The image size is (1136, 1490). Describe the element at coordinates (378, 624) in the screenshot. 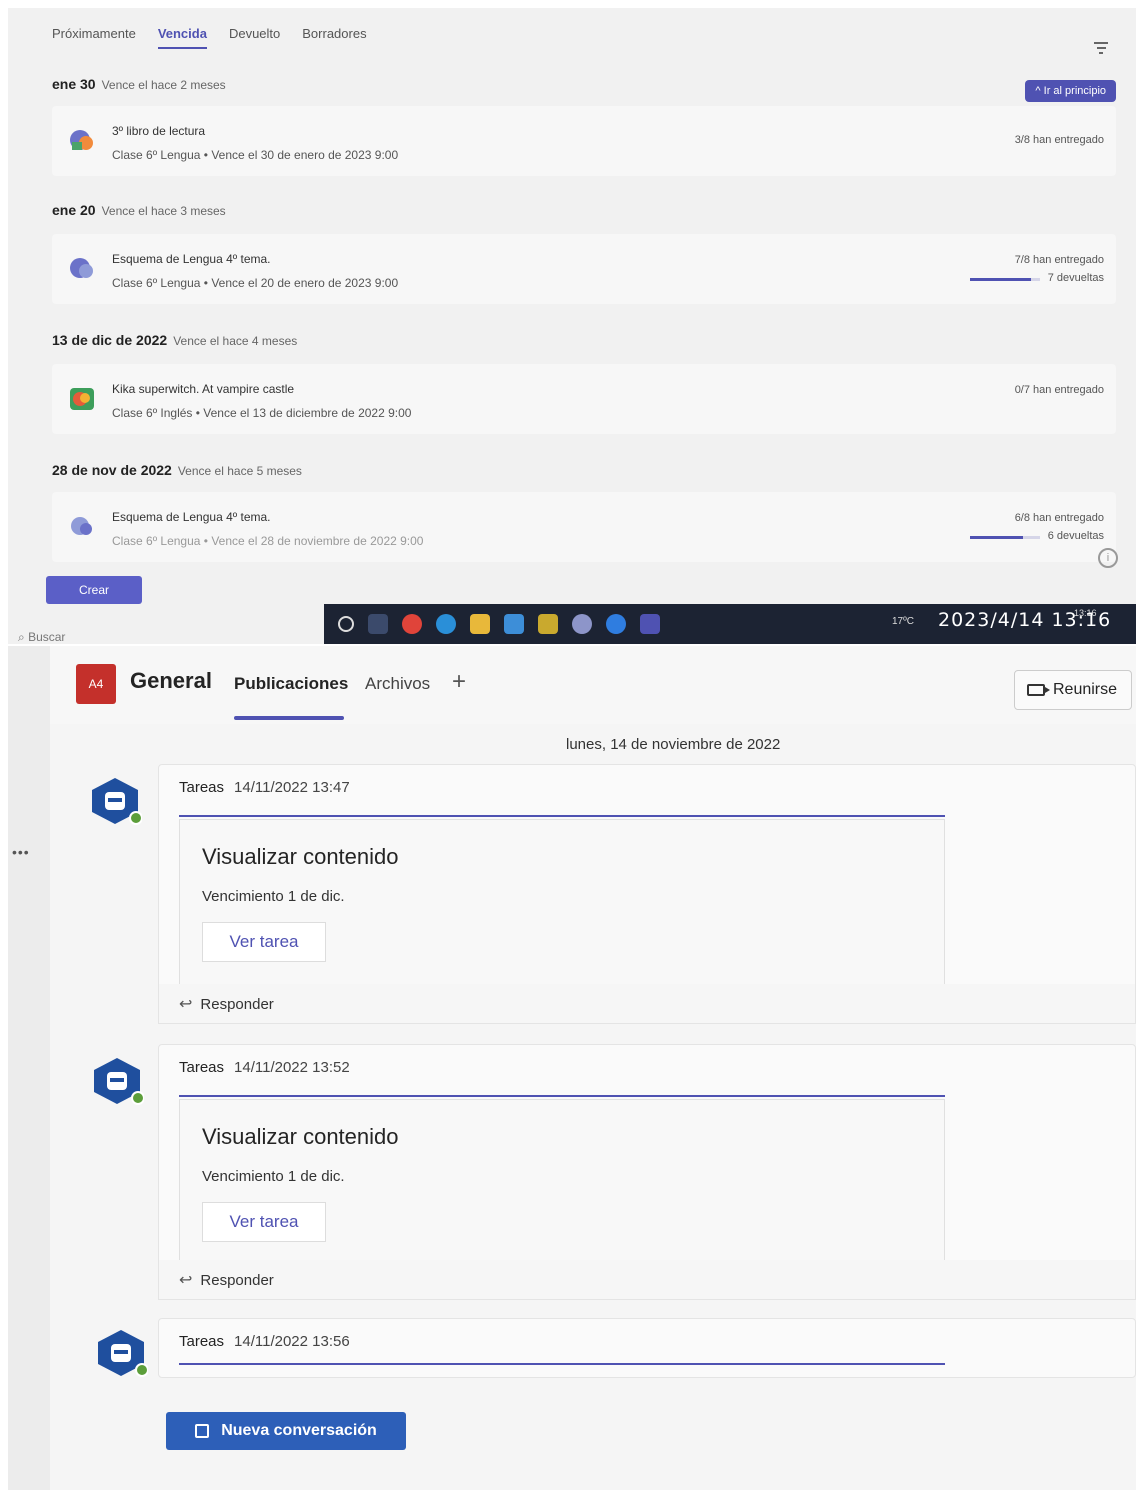

I see `task-view-icon` at that location.